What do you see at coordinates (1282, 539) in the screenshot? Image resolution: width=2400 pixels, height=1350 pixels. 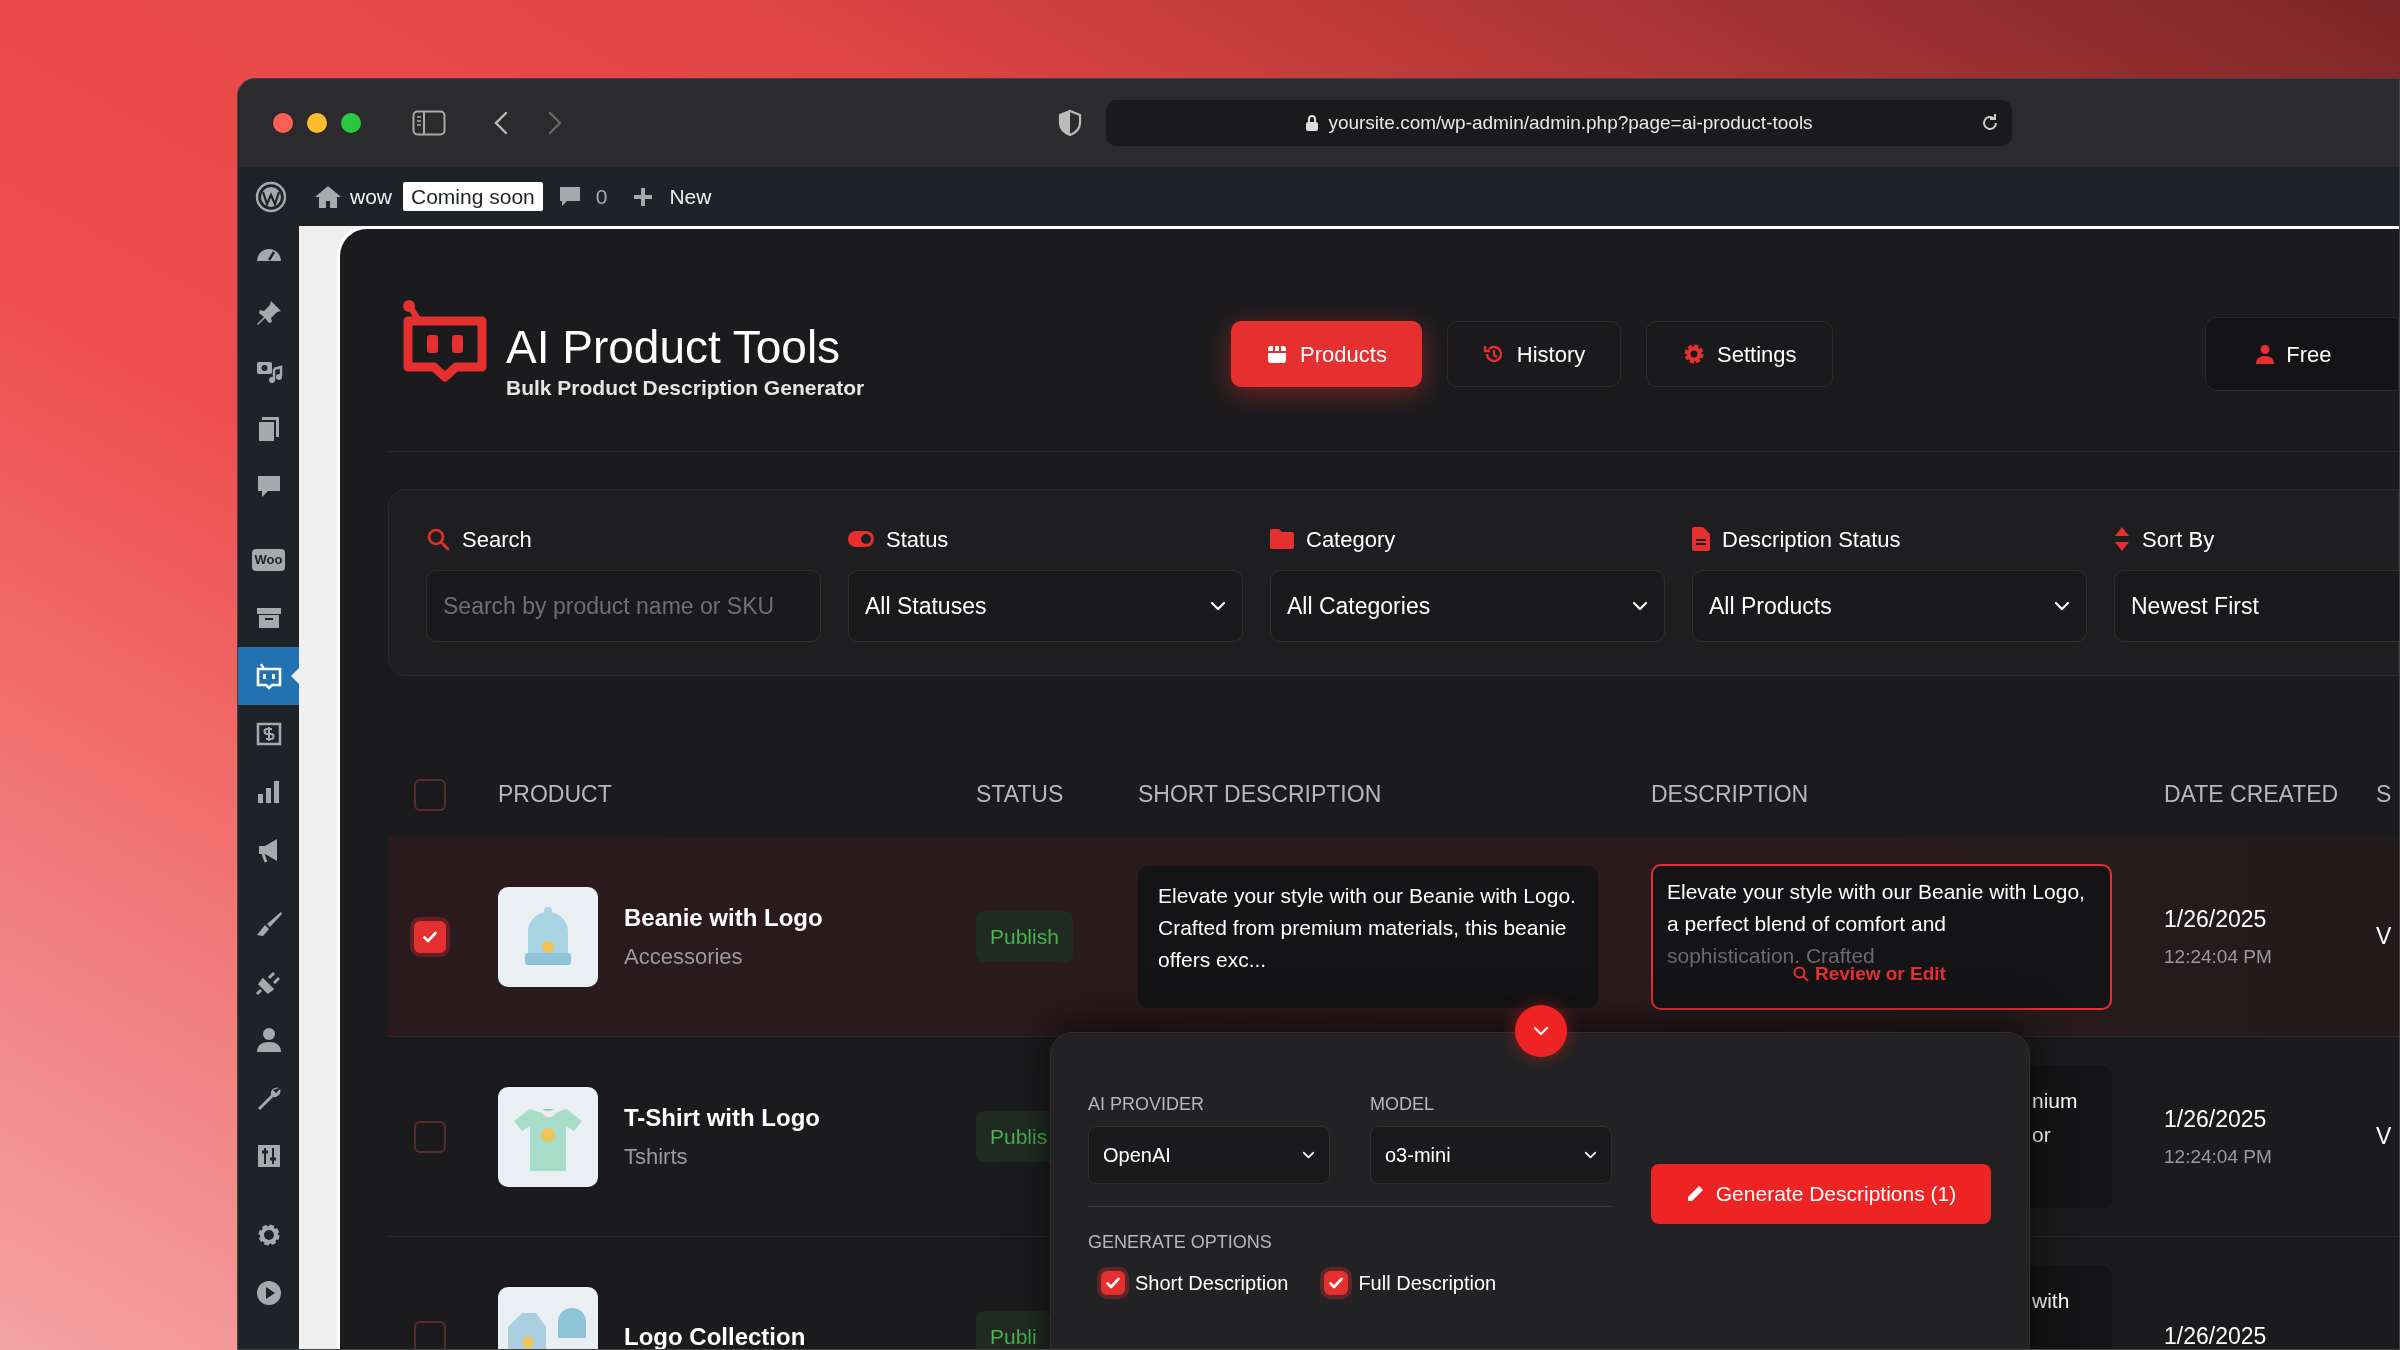 I see `folder-icon` at bounding box center [1282, 539].